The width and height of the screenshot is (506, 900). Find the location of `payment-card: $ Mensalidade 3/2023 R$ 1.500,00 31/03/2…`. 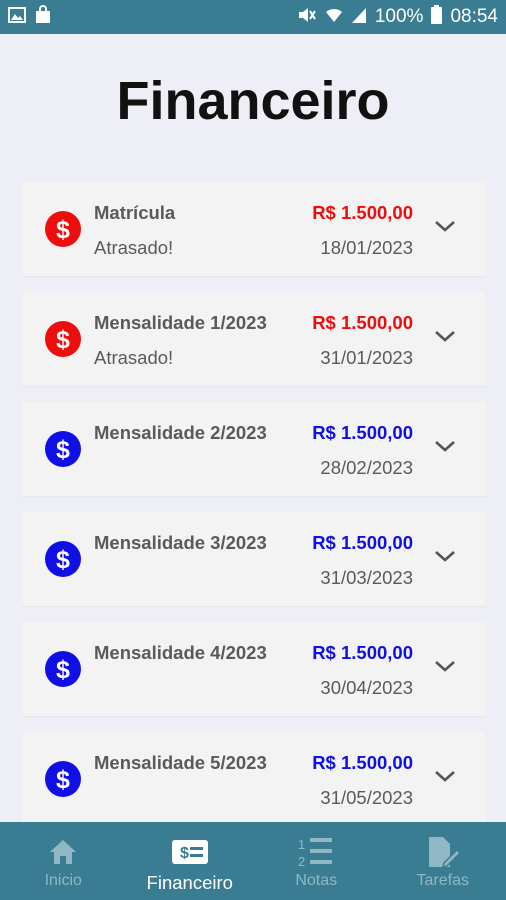

payment-card: $ Mensalidade 3/2023 R$ 1.500,00 31/03/2… is located at coordinates (254, 559).